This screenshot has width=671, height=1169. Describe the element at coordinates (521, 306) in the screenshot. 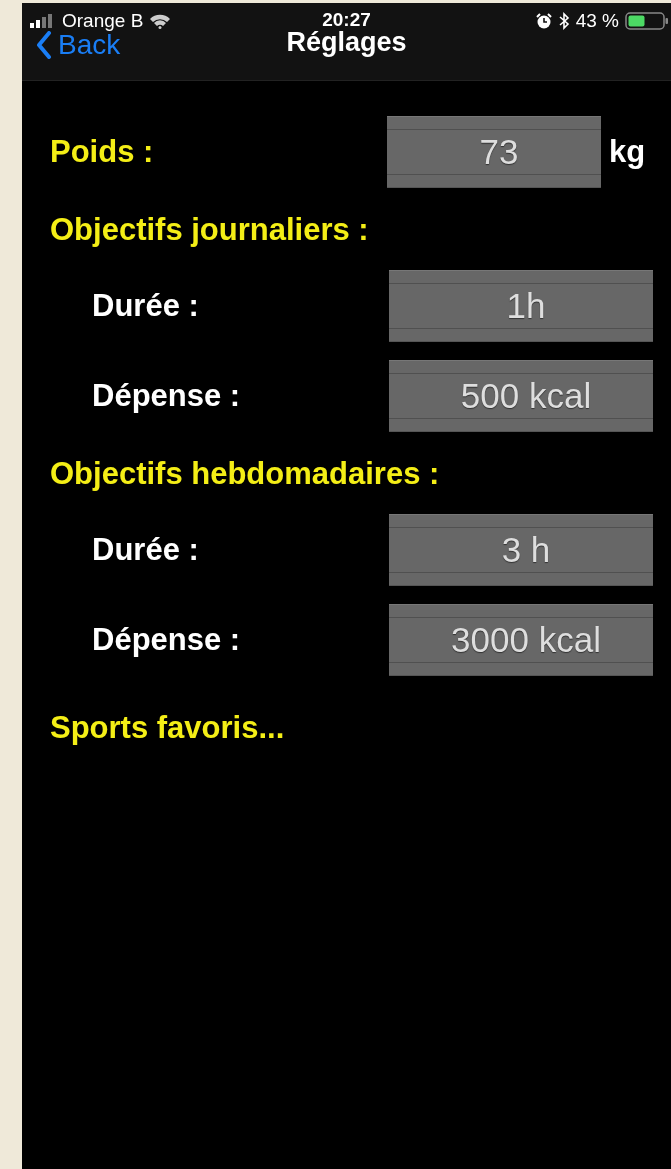

I see `value-field: 1h` at that location.